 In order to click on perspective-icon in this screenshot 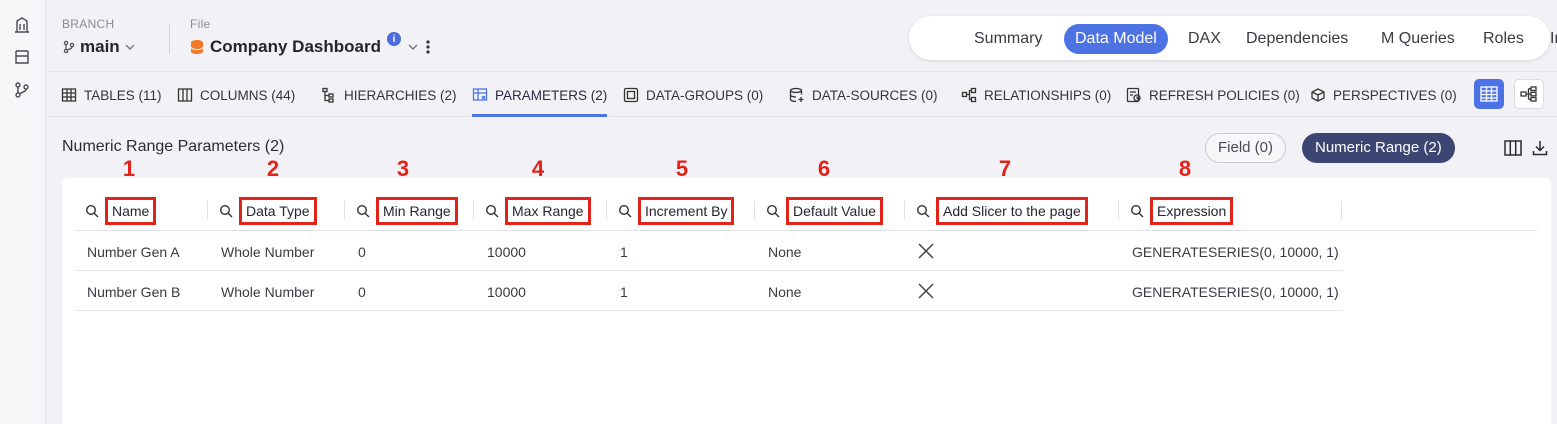, I will do `click(1318, 95)`.